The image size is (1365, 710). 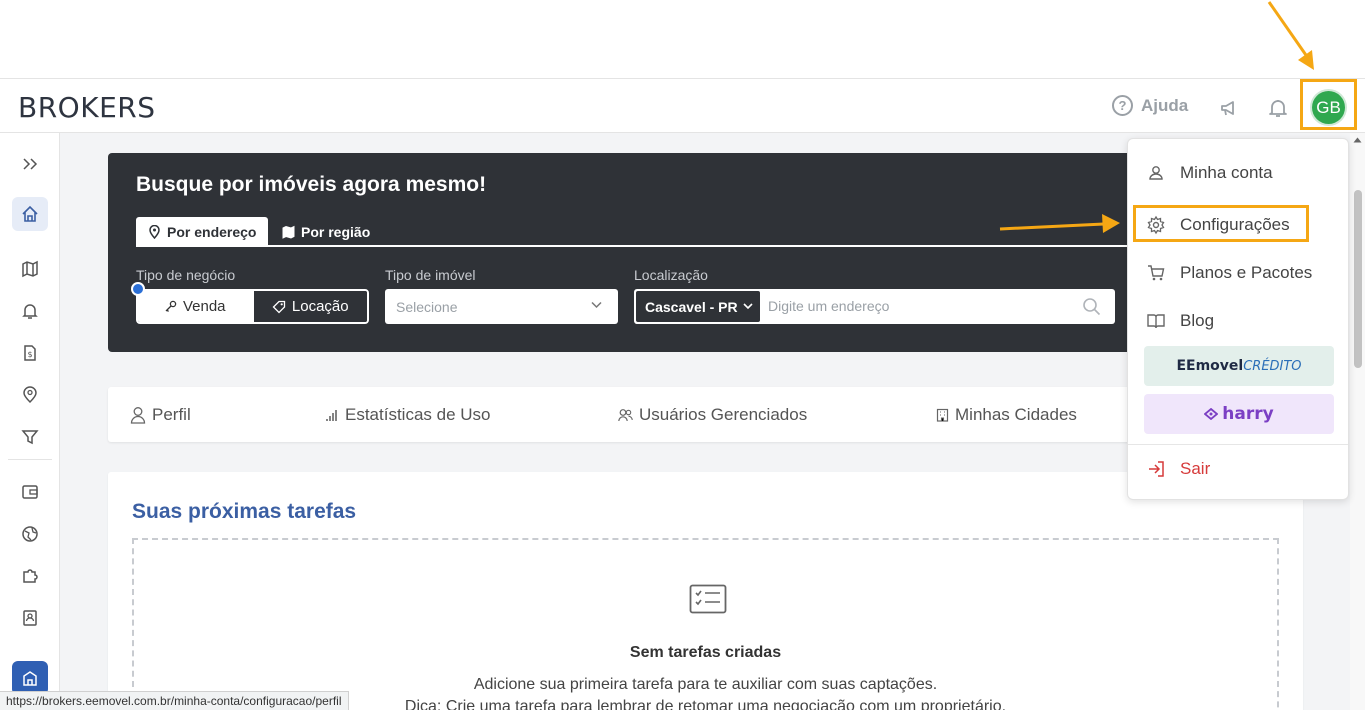 What do you see at coordinates (1238, 444) in the screenshot?
I see `menu-separator` at bounding box center [1238, 444].